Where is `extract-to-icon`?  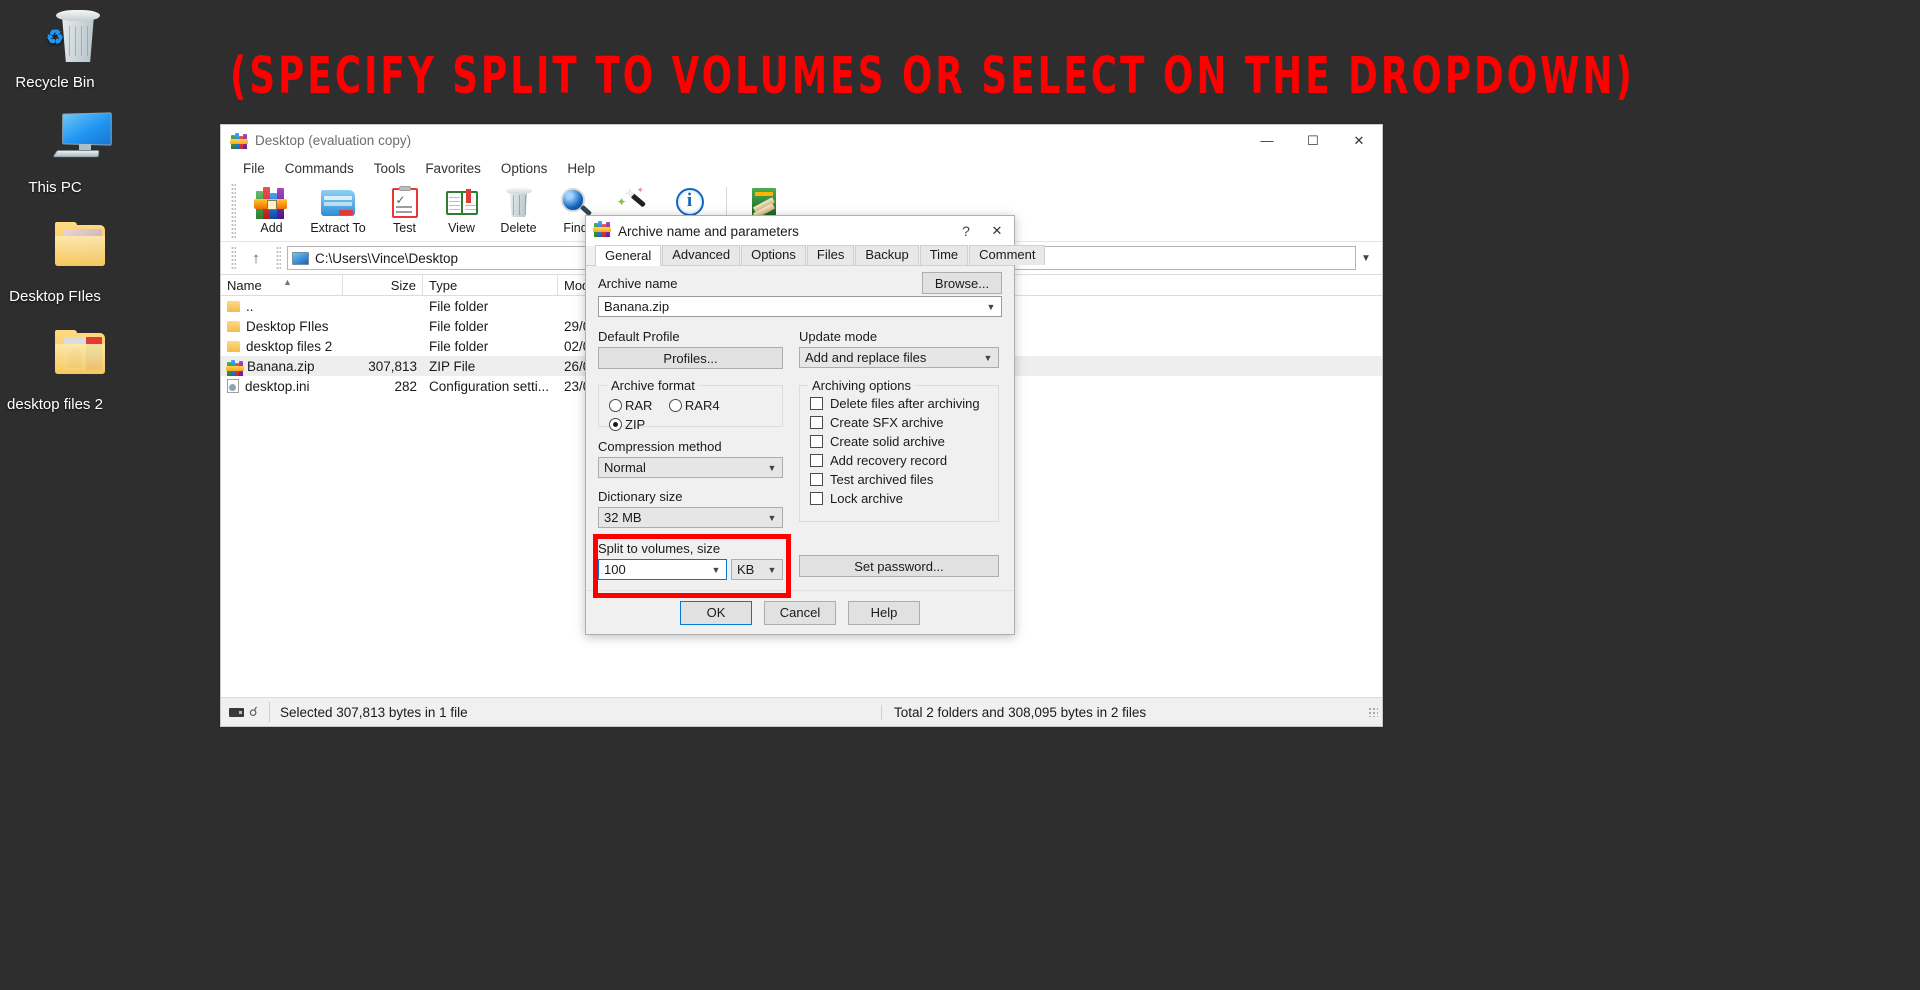
extract-to-icon is located at coordinates (338, 202).